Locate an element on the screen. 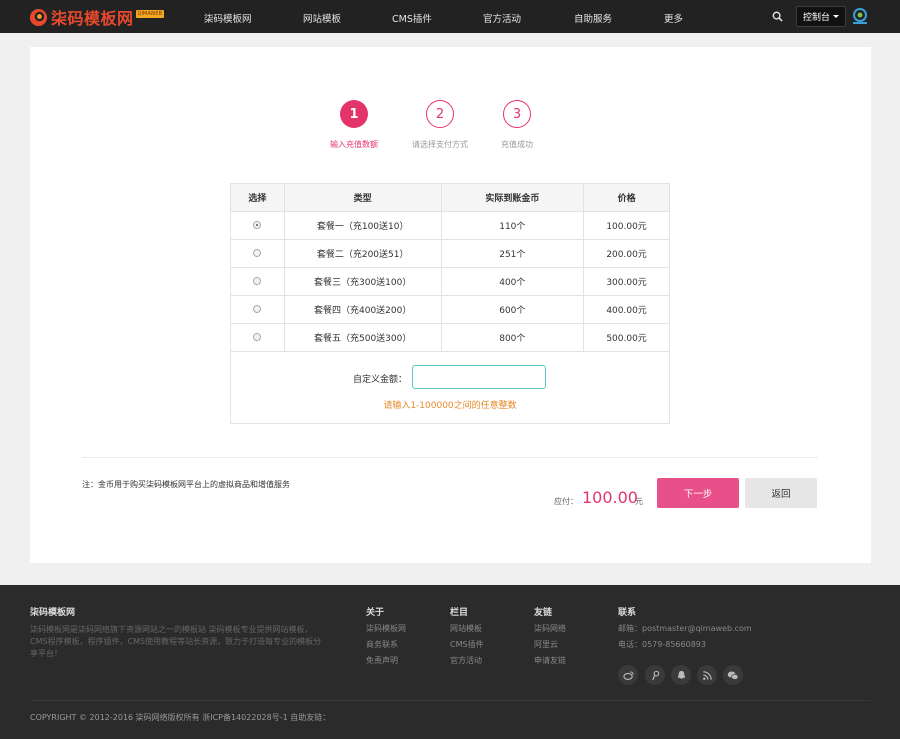  footer-col-about-title: 关于 is located at coordinates (375, 613).